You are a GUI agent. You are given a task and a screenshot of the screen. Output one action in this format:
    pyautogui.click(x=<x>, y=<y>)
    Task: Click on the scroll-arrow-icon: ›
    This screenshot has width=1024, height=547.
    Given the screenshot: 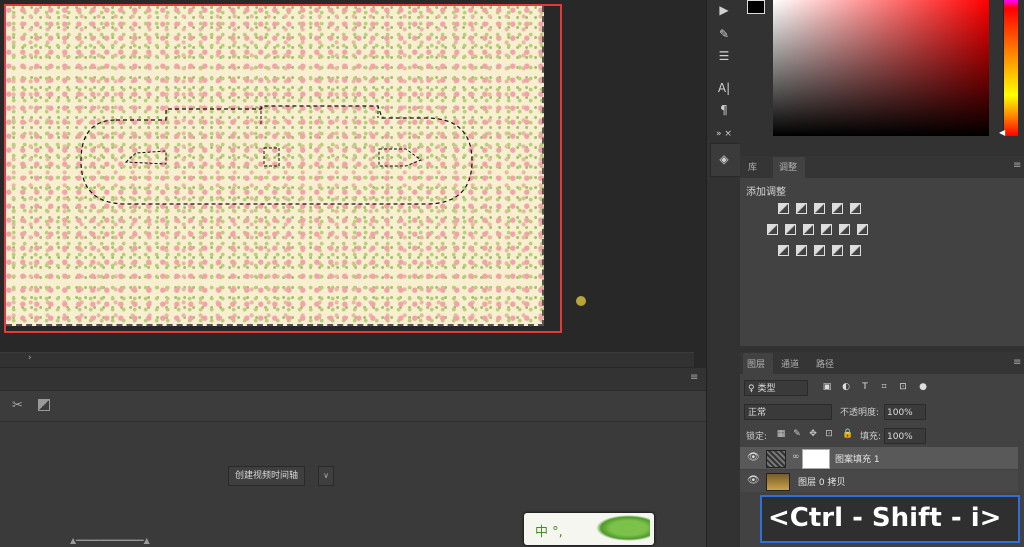 What is the action you would take?
    pyautogui.click(x=30, y=358)
    